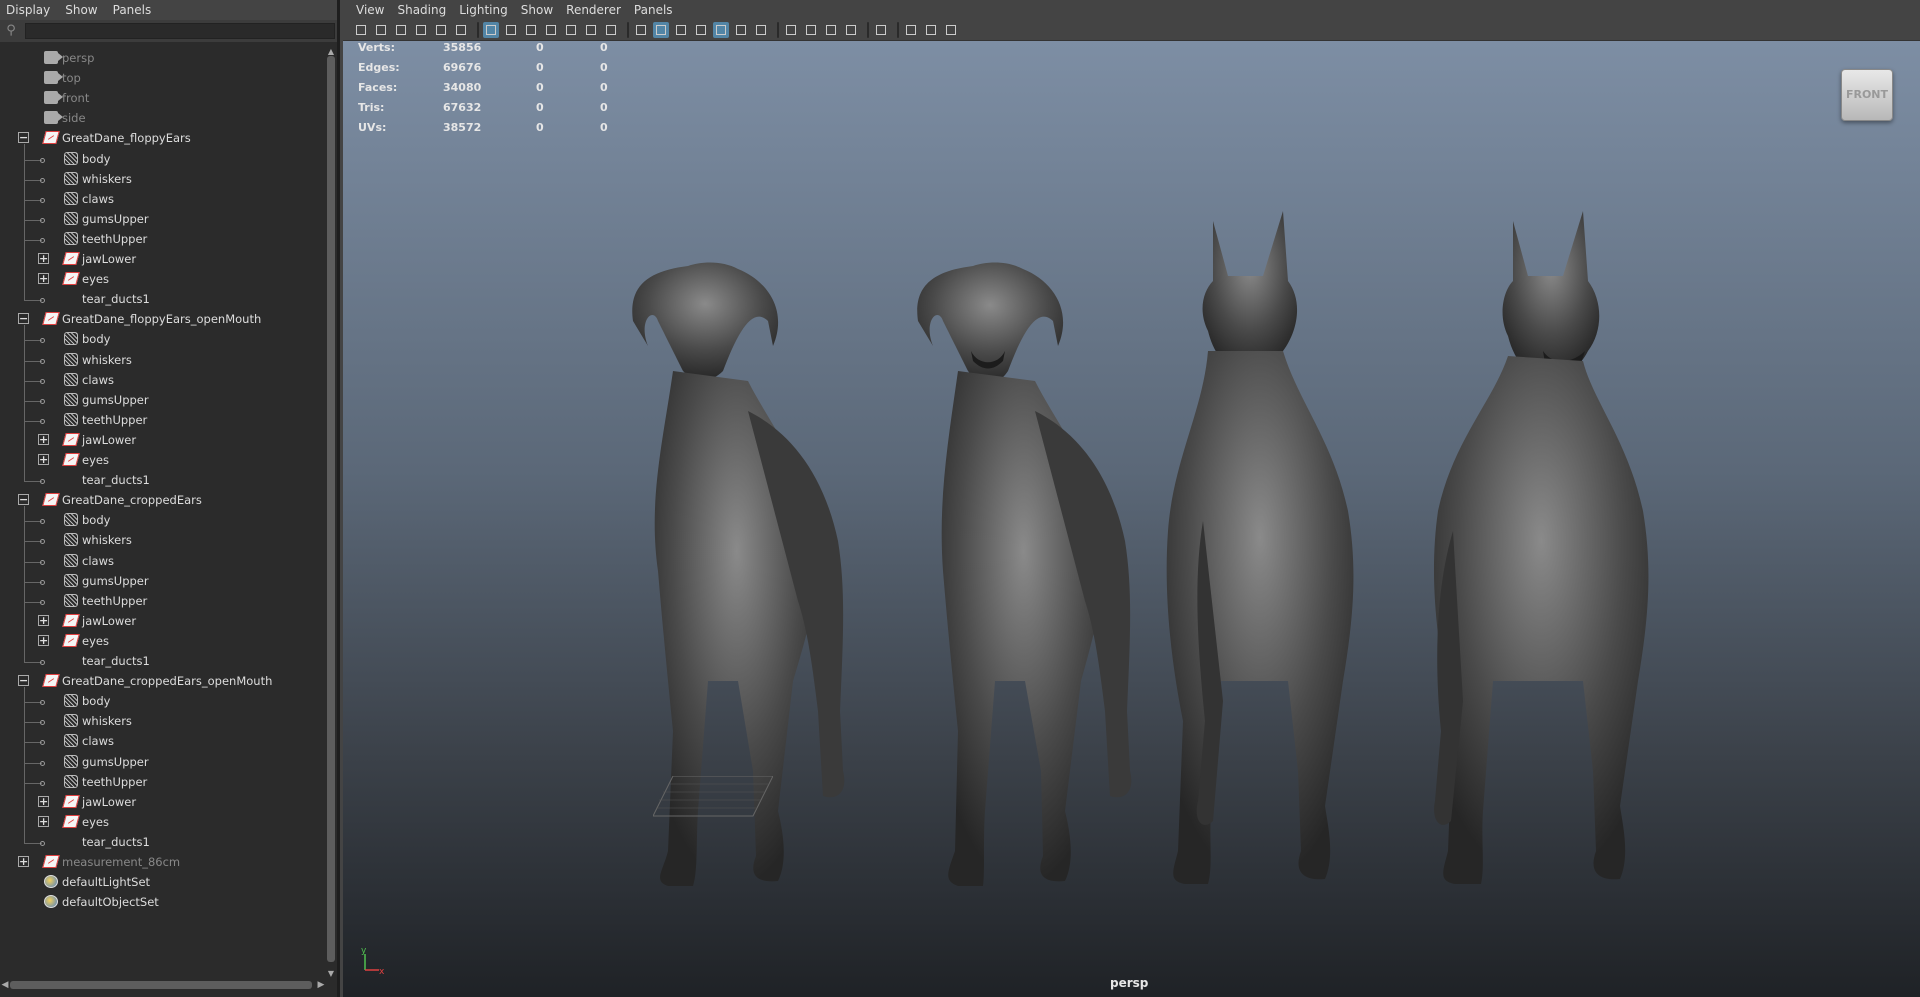  What do you see at coordinates (531, 30) in the screenshot?
I see `resolution-gate-icon` at bounding box center [531, 30].